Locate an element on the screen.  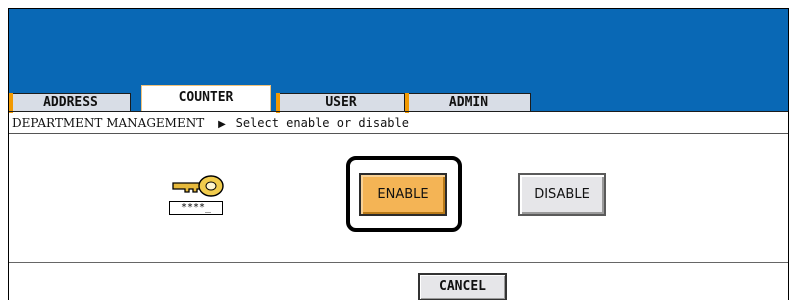
tab-divider is located at coordinates (398, 111).